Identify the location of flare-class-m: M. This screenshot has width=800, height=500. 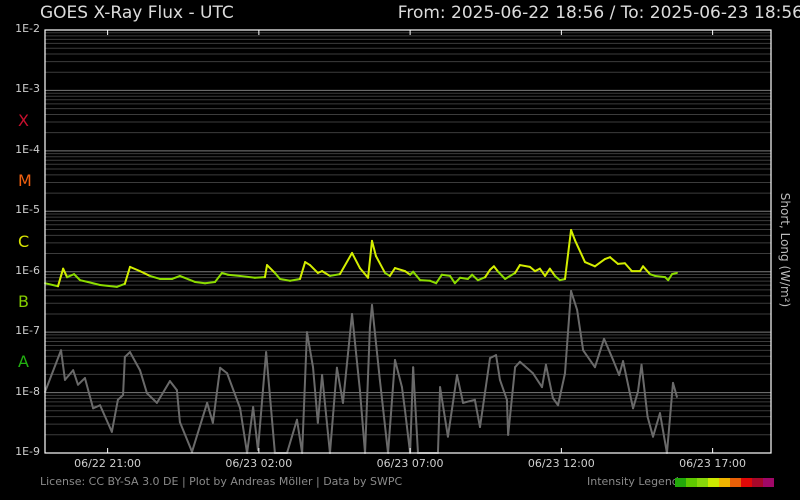
(25, 181).